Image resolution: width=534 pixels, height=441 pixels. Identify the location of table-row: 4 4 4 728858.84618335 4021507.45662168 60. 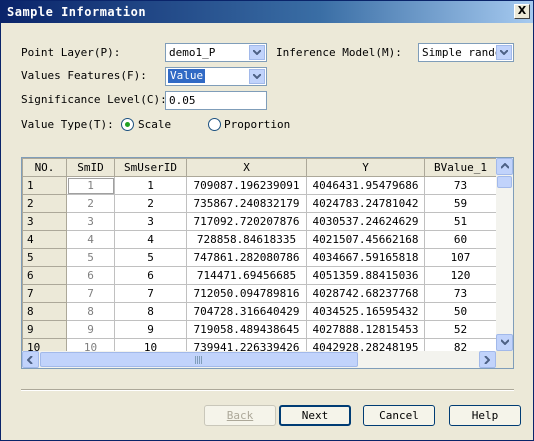
(259, 239).